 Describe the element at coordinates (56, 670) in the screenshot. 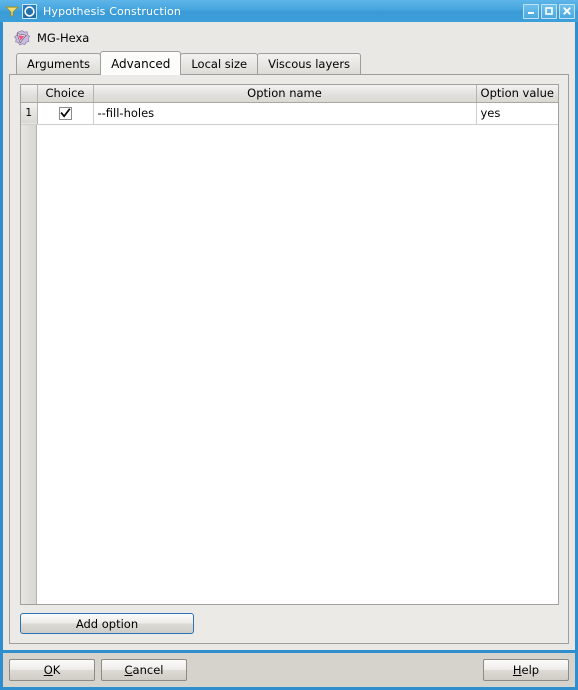

I see `ok-label-rest: K` at that location.